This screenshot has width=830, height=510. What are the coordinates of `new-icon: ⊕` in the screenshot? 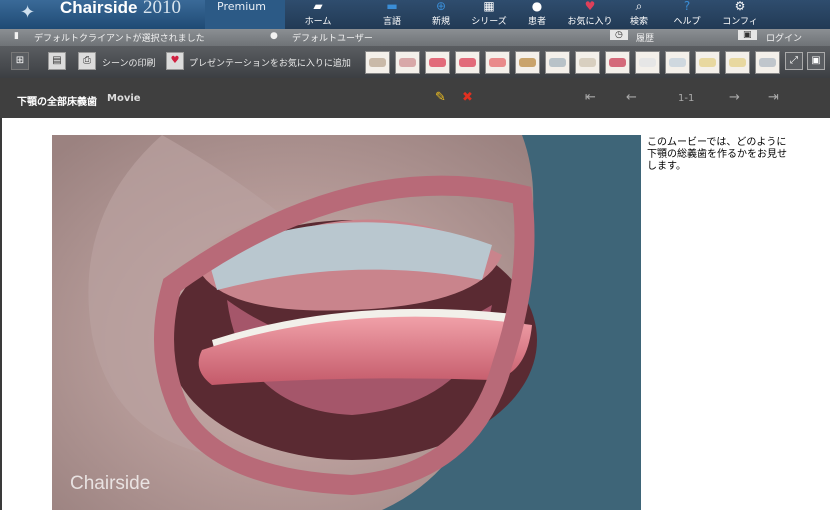 It's located at (441, 6).